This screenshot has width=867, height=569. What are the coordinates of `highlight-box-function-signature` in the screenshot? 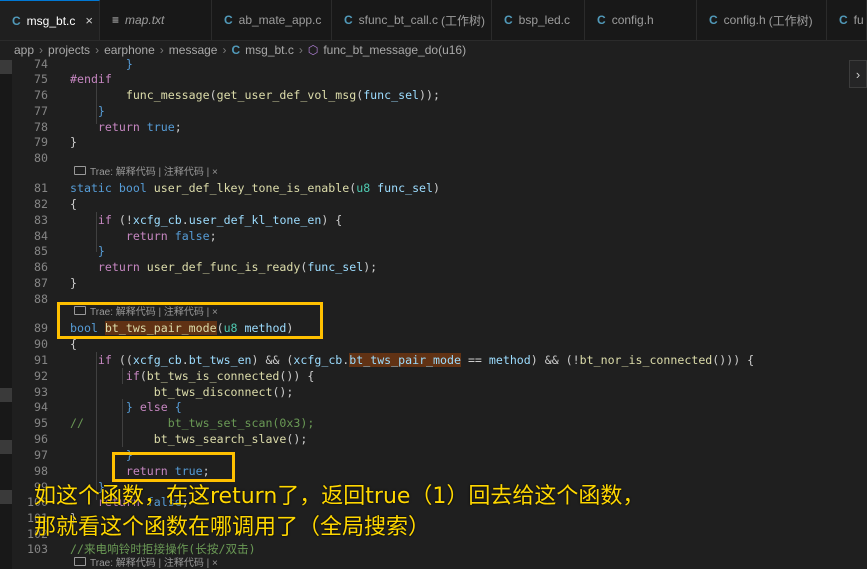 It's located at (190, 320).